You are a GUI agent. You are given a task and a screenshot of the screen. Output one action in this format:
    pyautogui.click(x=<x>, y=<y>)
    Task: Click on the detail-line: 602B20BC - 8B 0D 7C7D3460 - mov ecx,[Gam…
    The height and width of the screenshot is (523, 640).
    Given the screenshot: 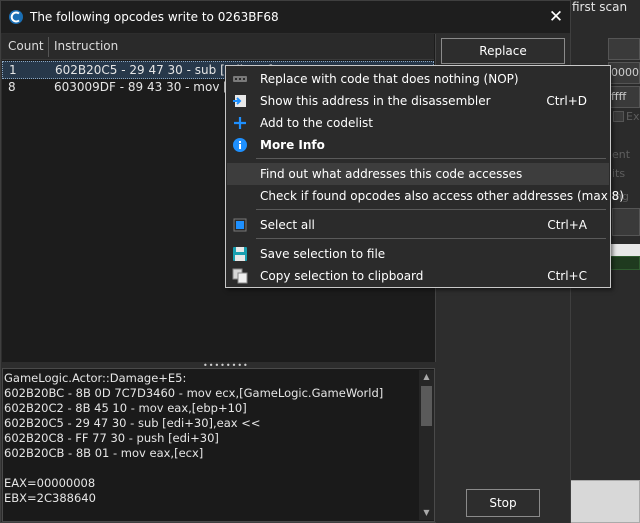 What is the action you would take?
    pyautogui.click(x=194, y=393)
    